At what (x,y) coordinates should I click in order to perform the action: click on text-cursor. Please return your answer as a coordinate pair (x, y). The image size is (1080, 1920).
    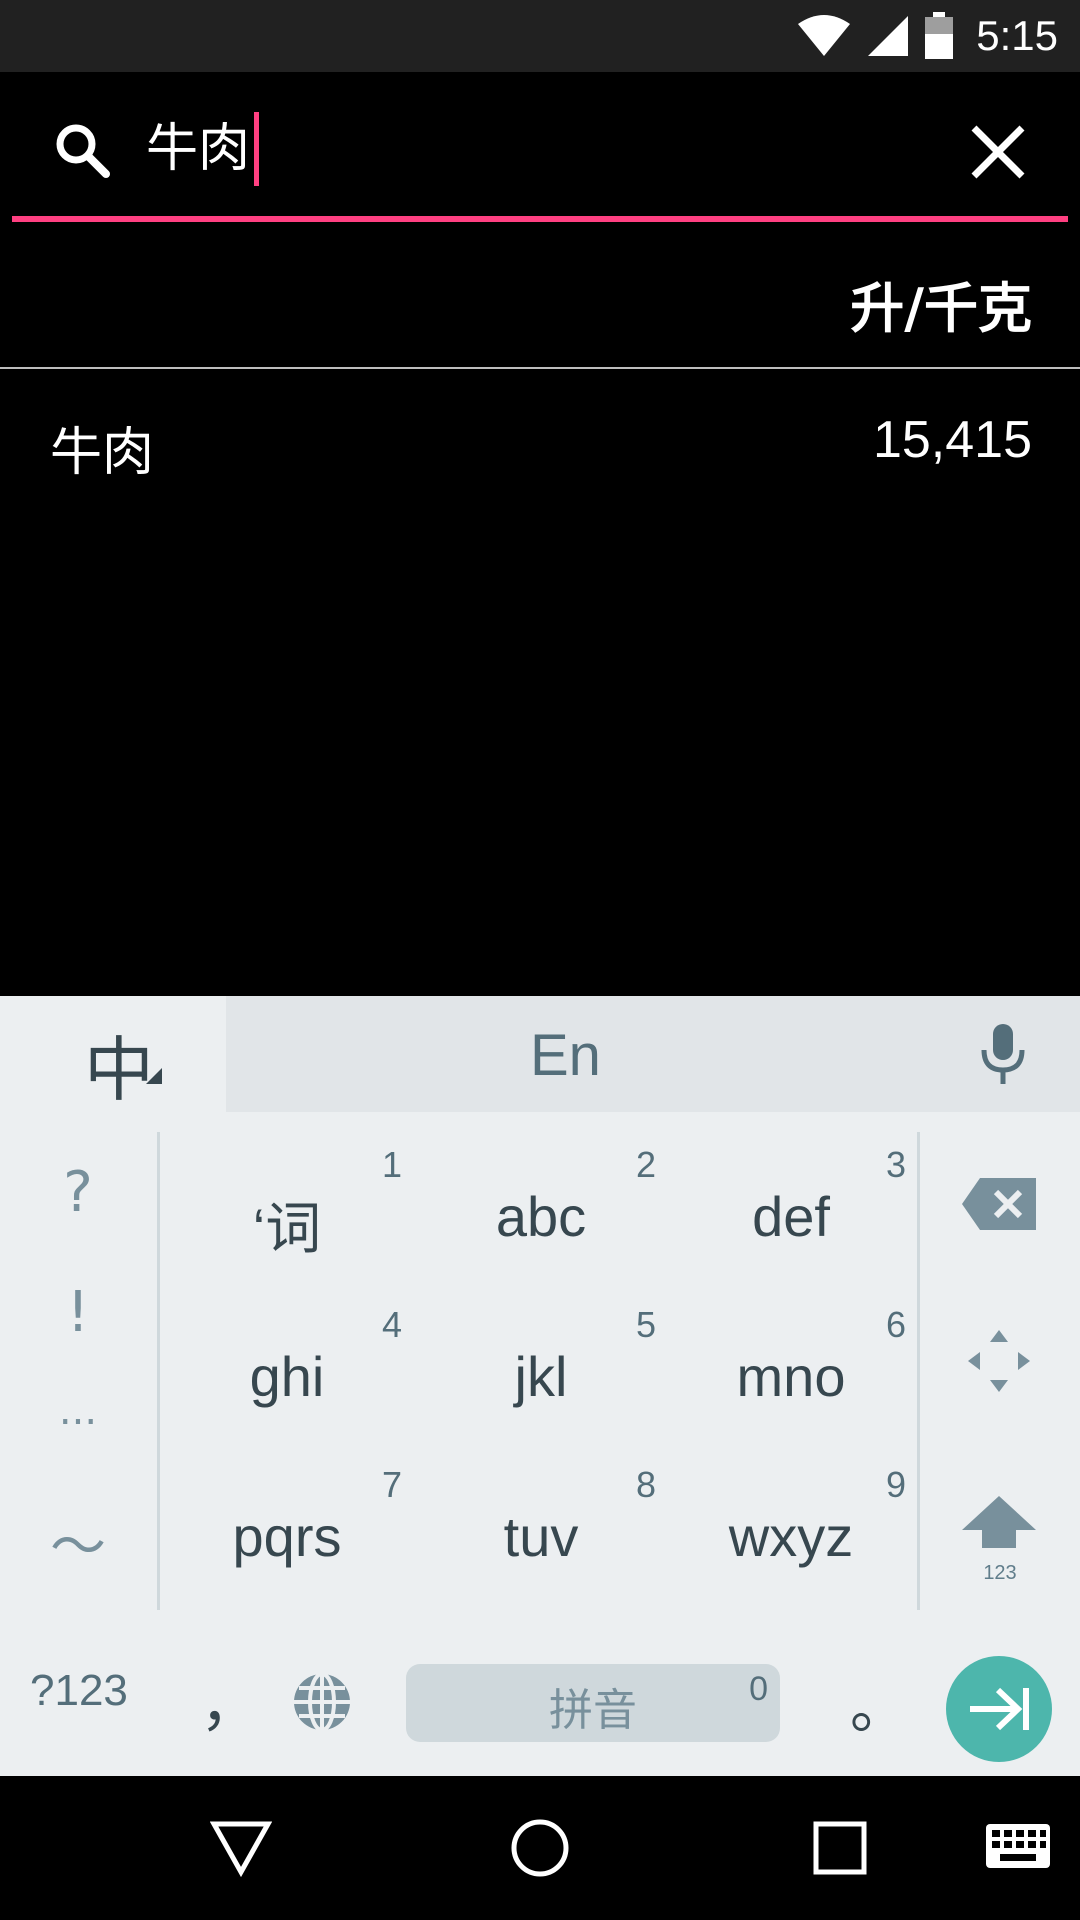
    Looking at the image, I should click on (257, 149).